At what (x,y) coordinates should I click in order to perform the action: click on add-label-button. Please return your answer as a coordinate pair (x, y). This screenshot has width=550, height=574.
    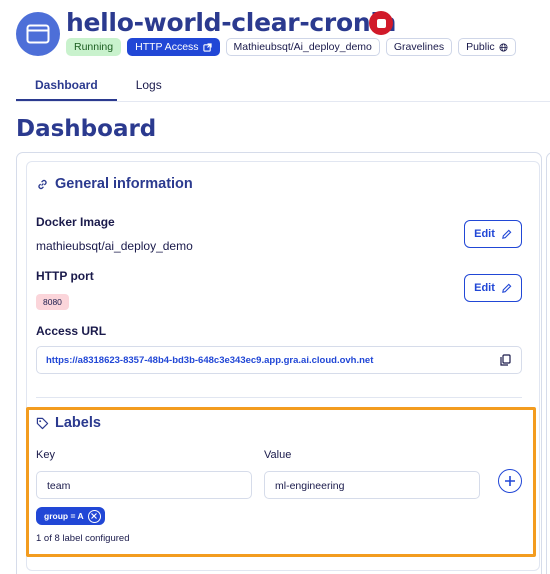
    Looking at the image, I should click on (510, 481).